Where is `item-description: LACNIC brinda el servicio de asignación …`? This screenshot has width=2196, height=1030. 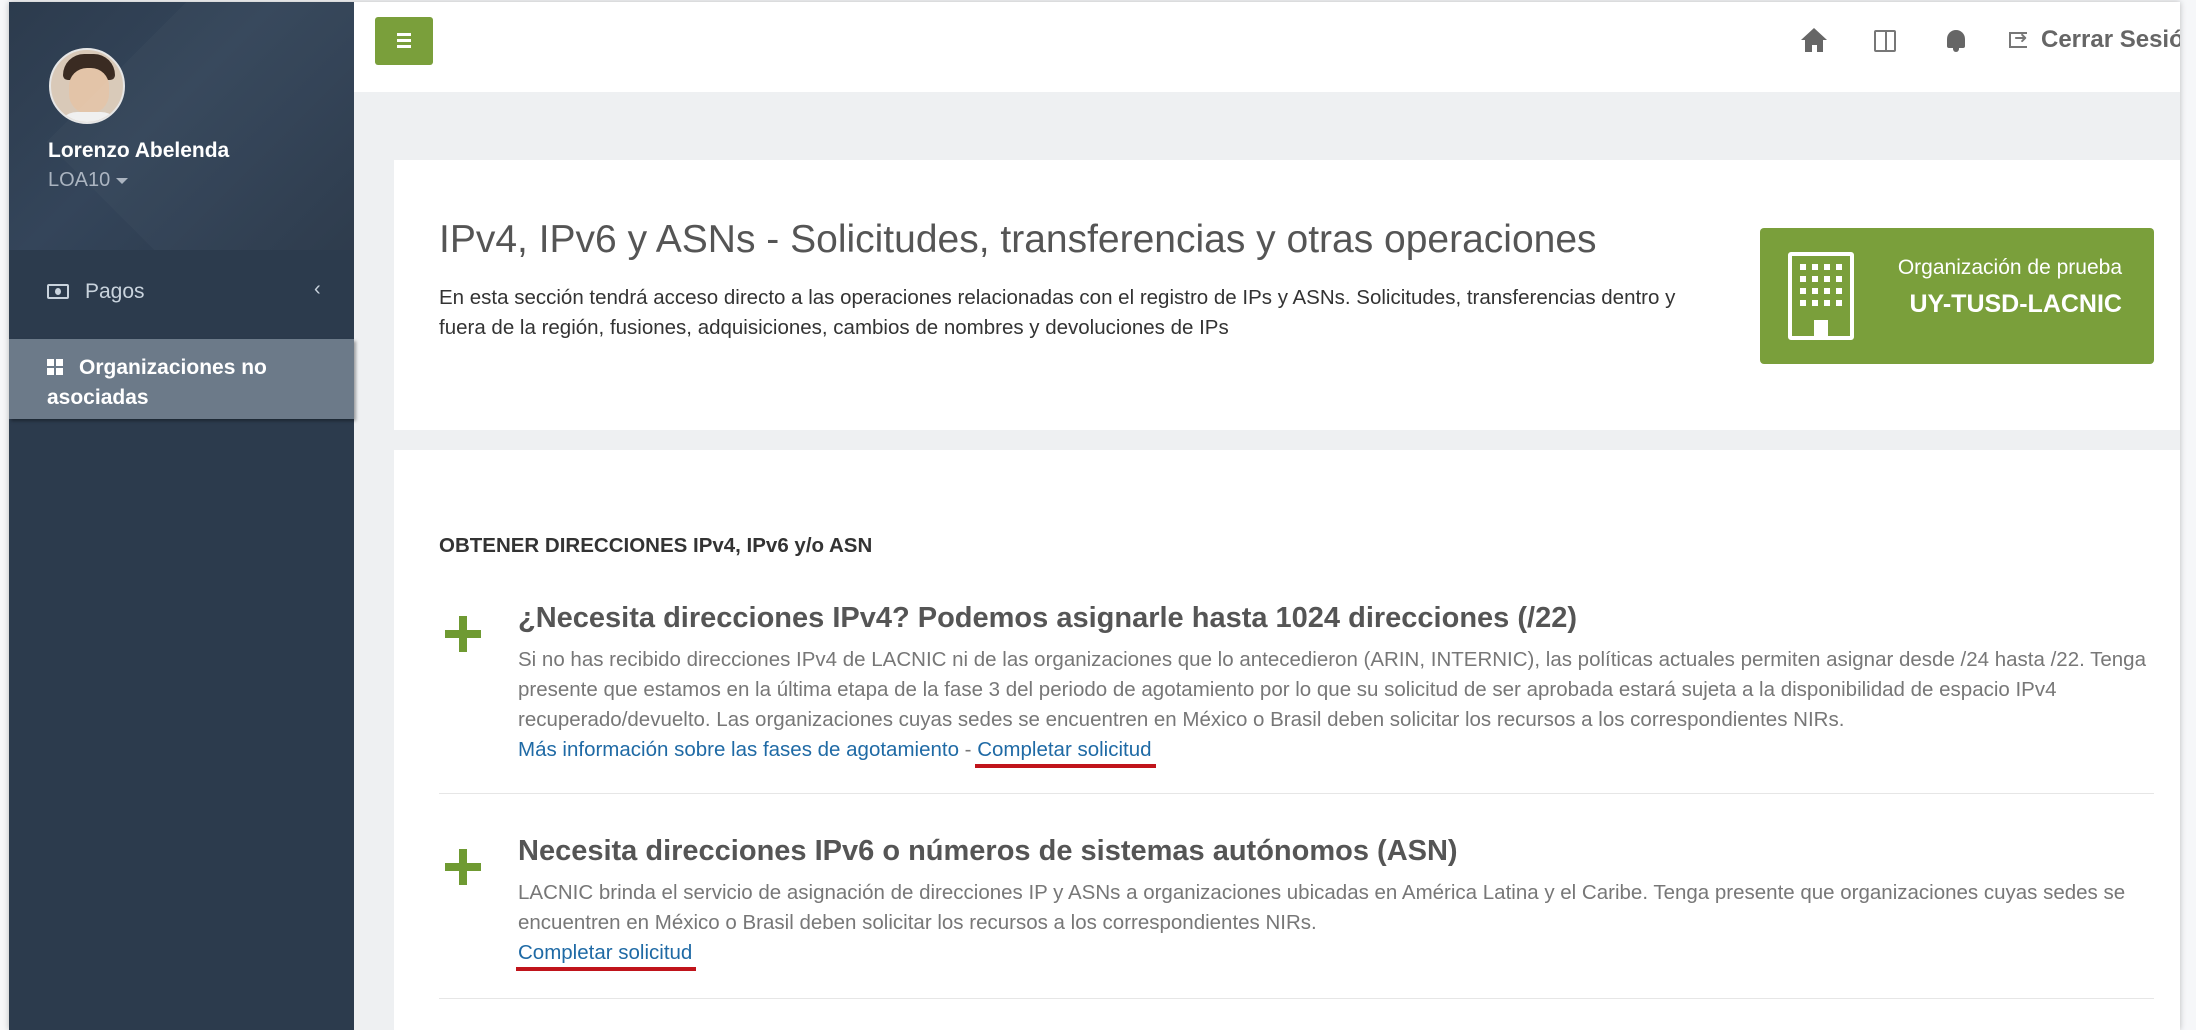
item-description: LACNIC brinda el servicio de asignación … is located at coordinates (1322, 907).